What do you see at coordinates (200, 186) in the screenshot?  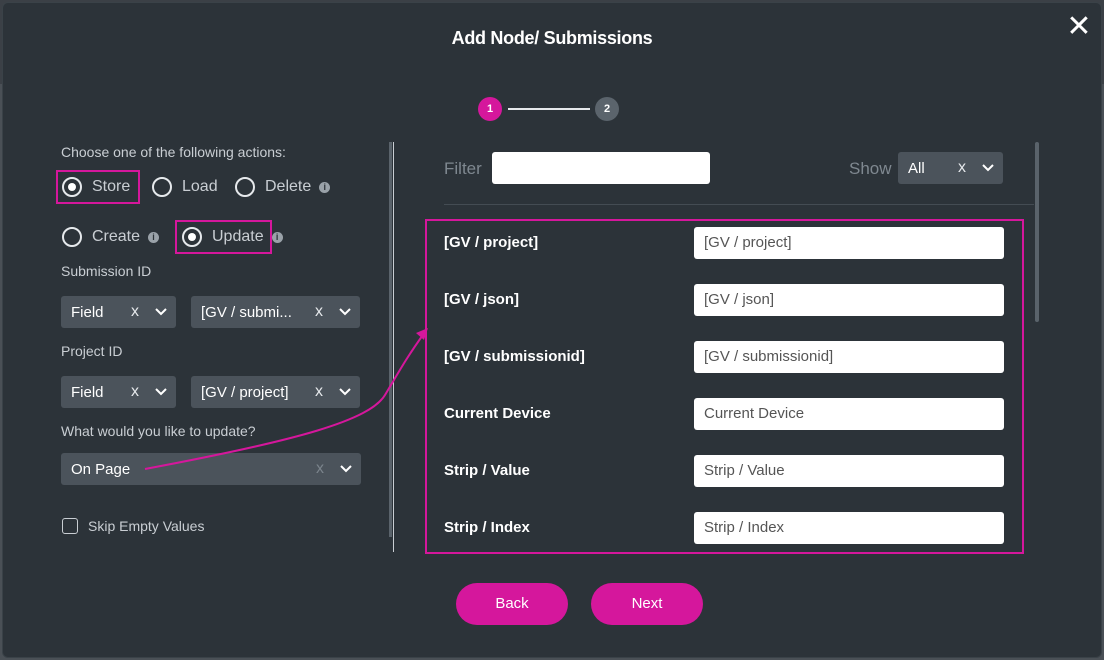 I see `radio-load-label: Load` at bounding box center [200, 186].